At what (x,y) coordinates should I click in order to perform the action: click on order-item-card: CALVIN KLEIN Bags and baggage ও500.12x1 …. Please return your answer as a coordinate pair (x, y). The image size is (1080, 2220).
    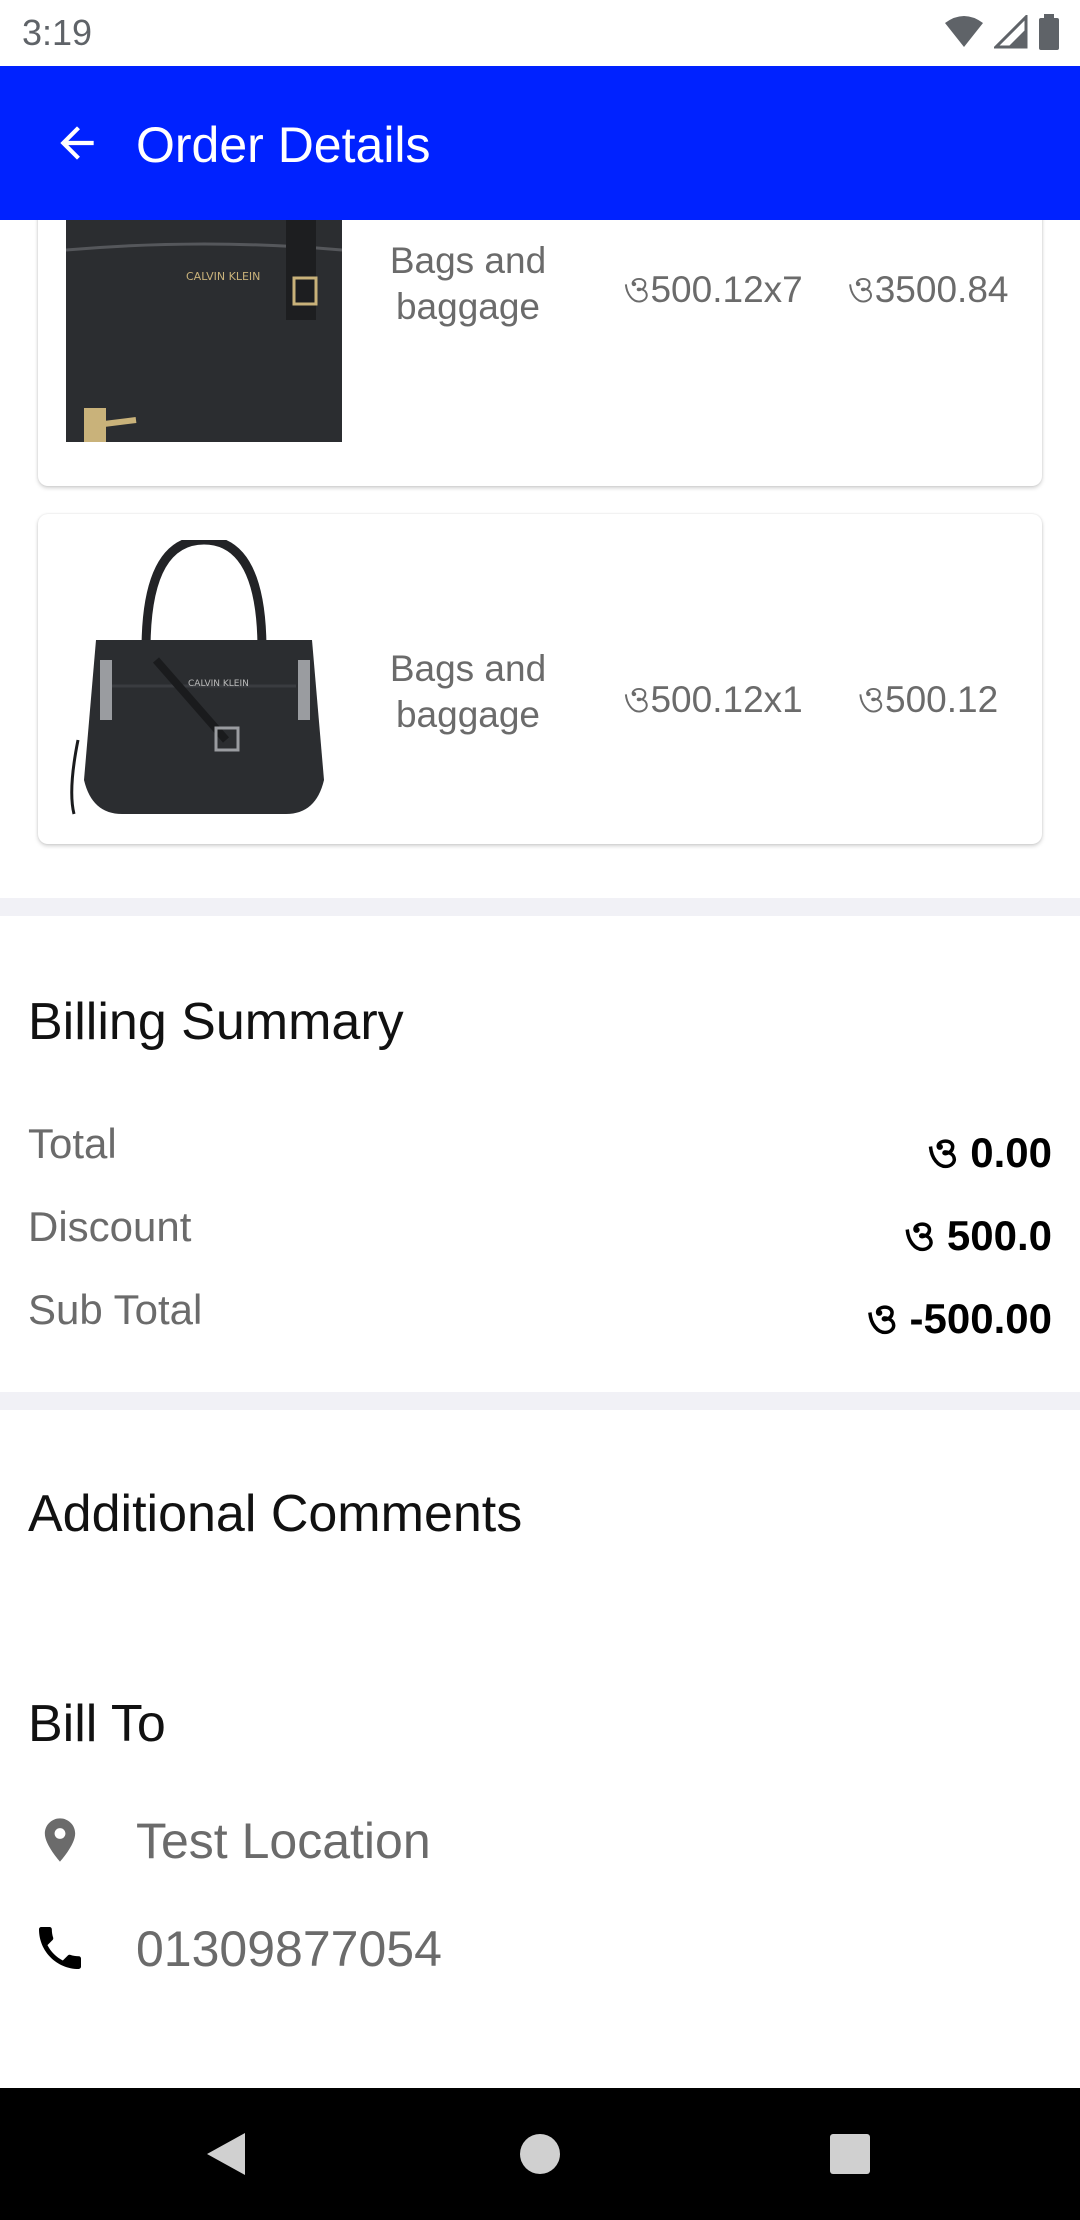
    Looking at the image, I should click on (540, 679).